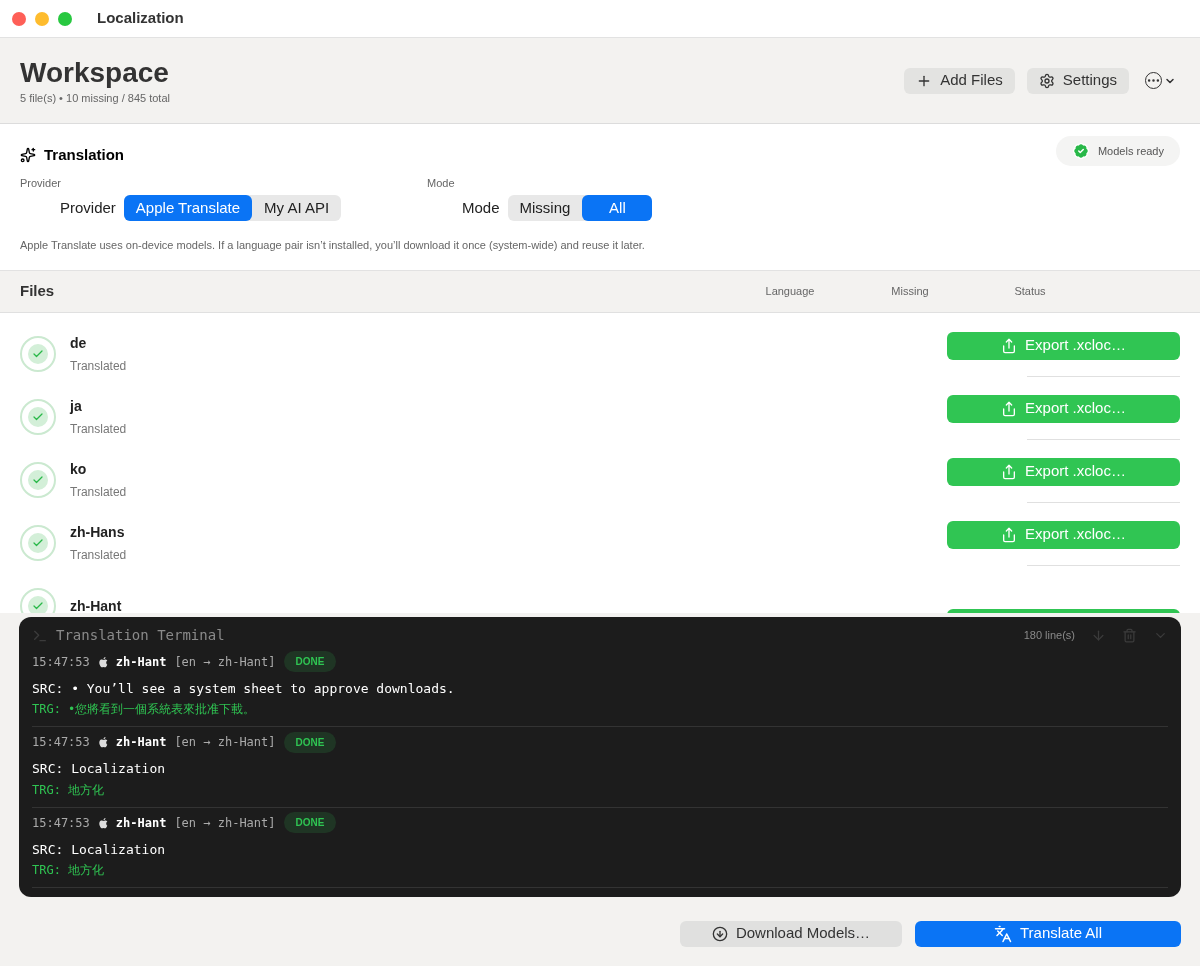  What do you see at coordinates (333, 245) in the screenshot?
I see `info-note: Apple Translate uses on-device models. If a language pair isn’t installed, you’ll download it once (system-wide) and reuse it later.` at bounding box center [333, 245].